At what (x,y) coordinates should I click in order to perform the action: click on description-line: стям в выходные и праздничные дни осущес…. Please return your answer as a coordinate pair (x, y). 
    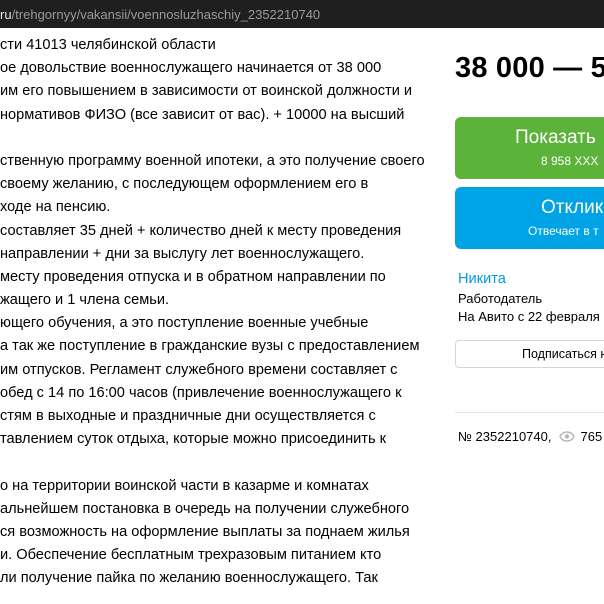
    Looking at the image, I should click on (188, 416).